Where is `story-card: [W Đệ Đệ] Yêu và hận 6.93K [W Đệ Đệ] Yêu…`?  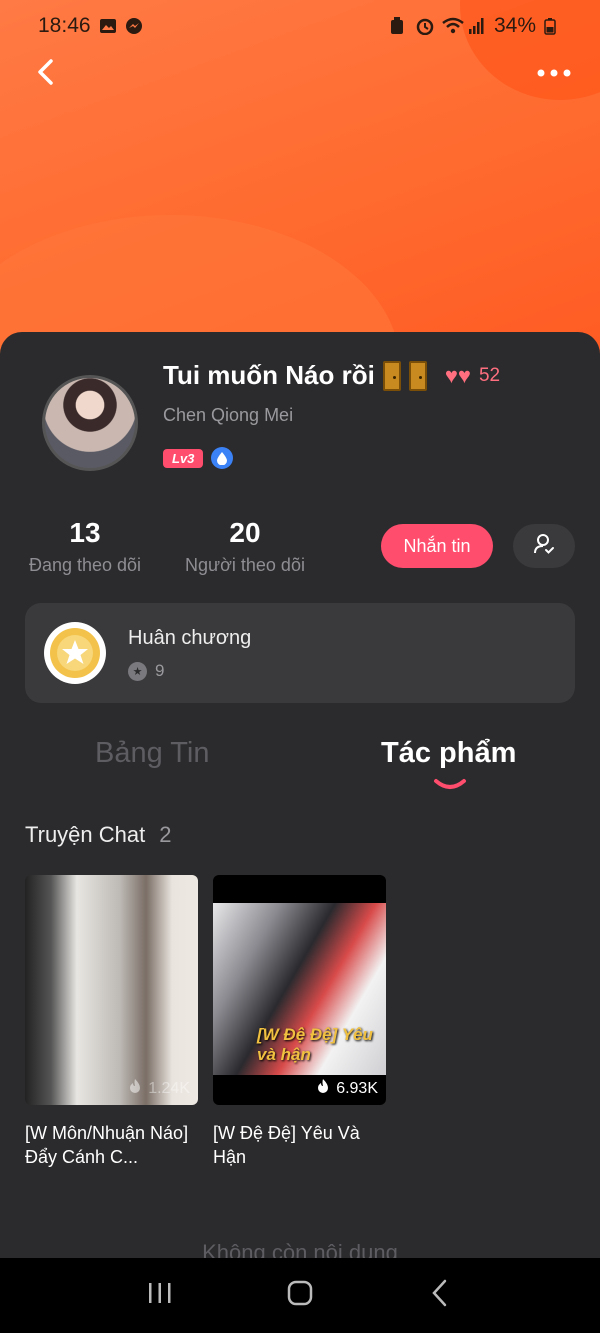 story-card: [W Đệ Đệ] Yêu và hận 6.93K [W Đệ Đệ] Yêu… is located at coordinates (299, 1022).